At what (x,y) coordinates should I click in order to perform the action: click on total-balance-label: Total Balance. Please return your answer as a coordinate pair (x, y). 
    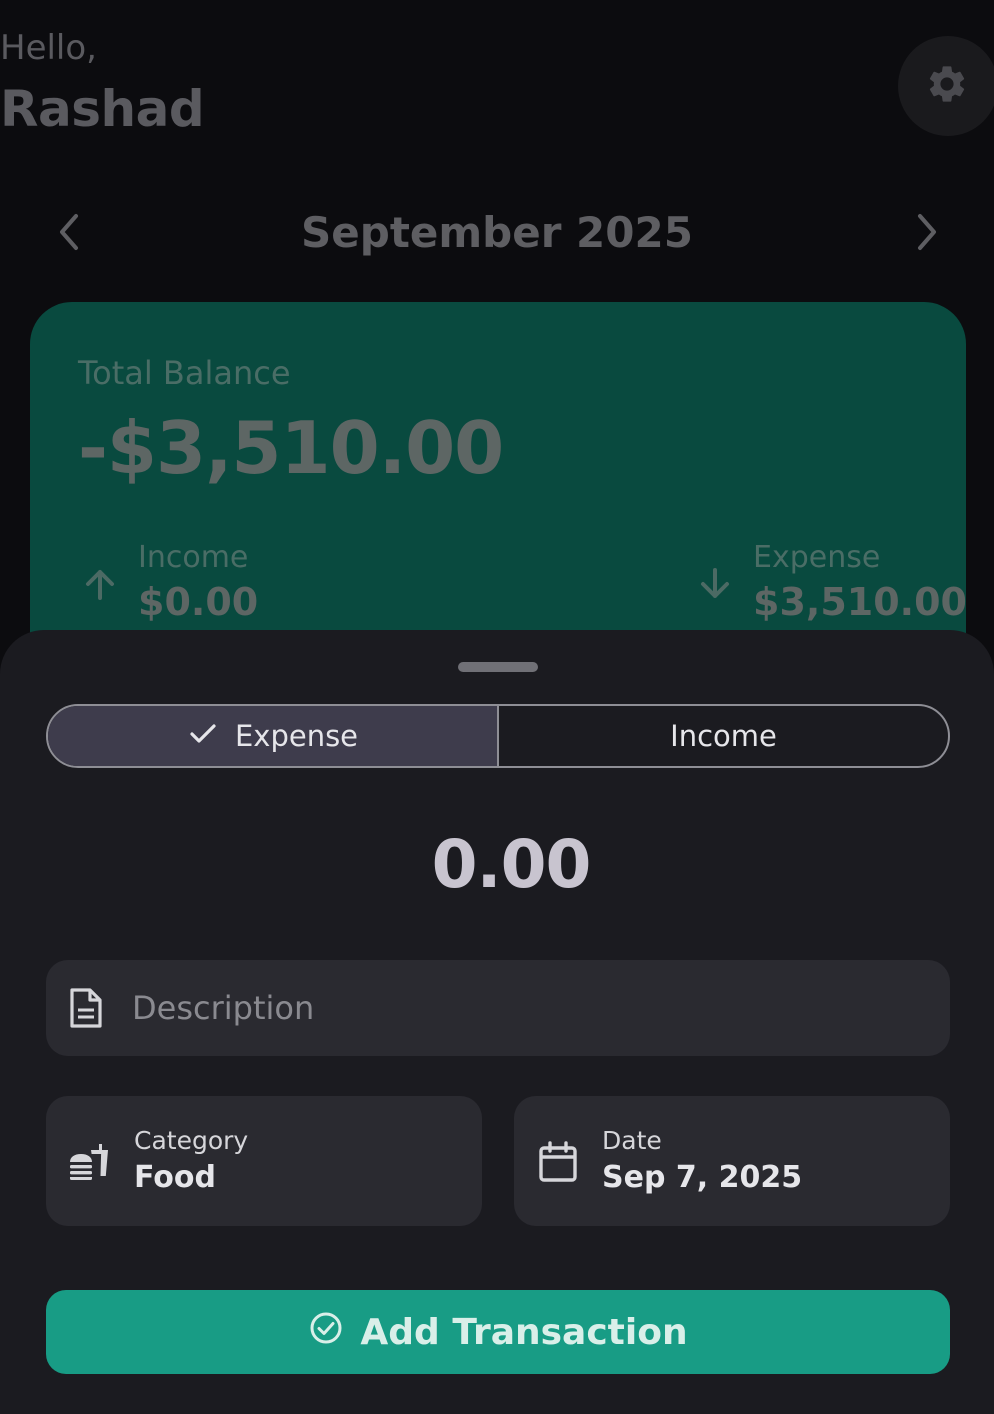
    Looking at the image, I should click on (184, 373).